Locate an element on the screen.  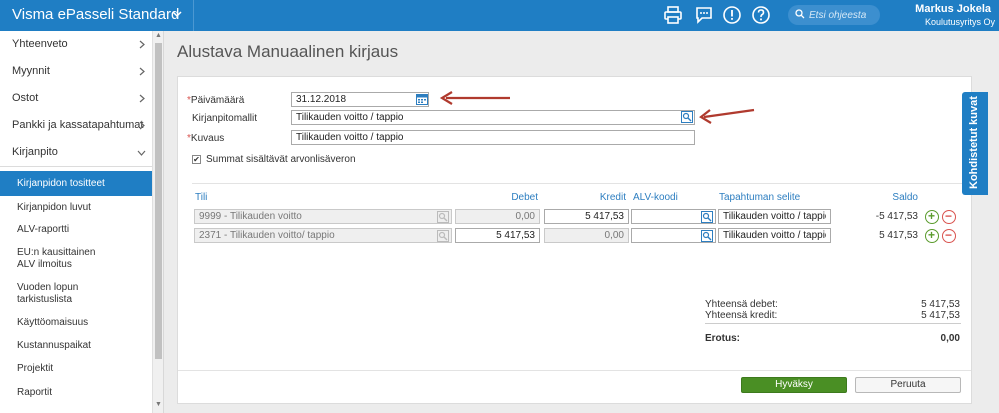
help-search is located at coordinates (834, 15).